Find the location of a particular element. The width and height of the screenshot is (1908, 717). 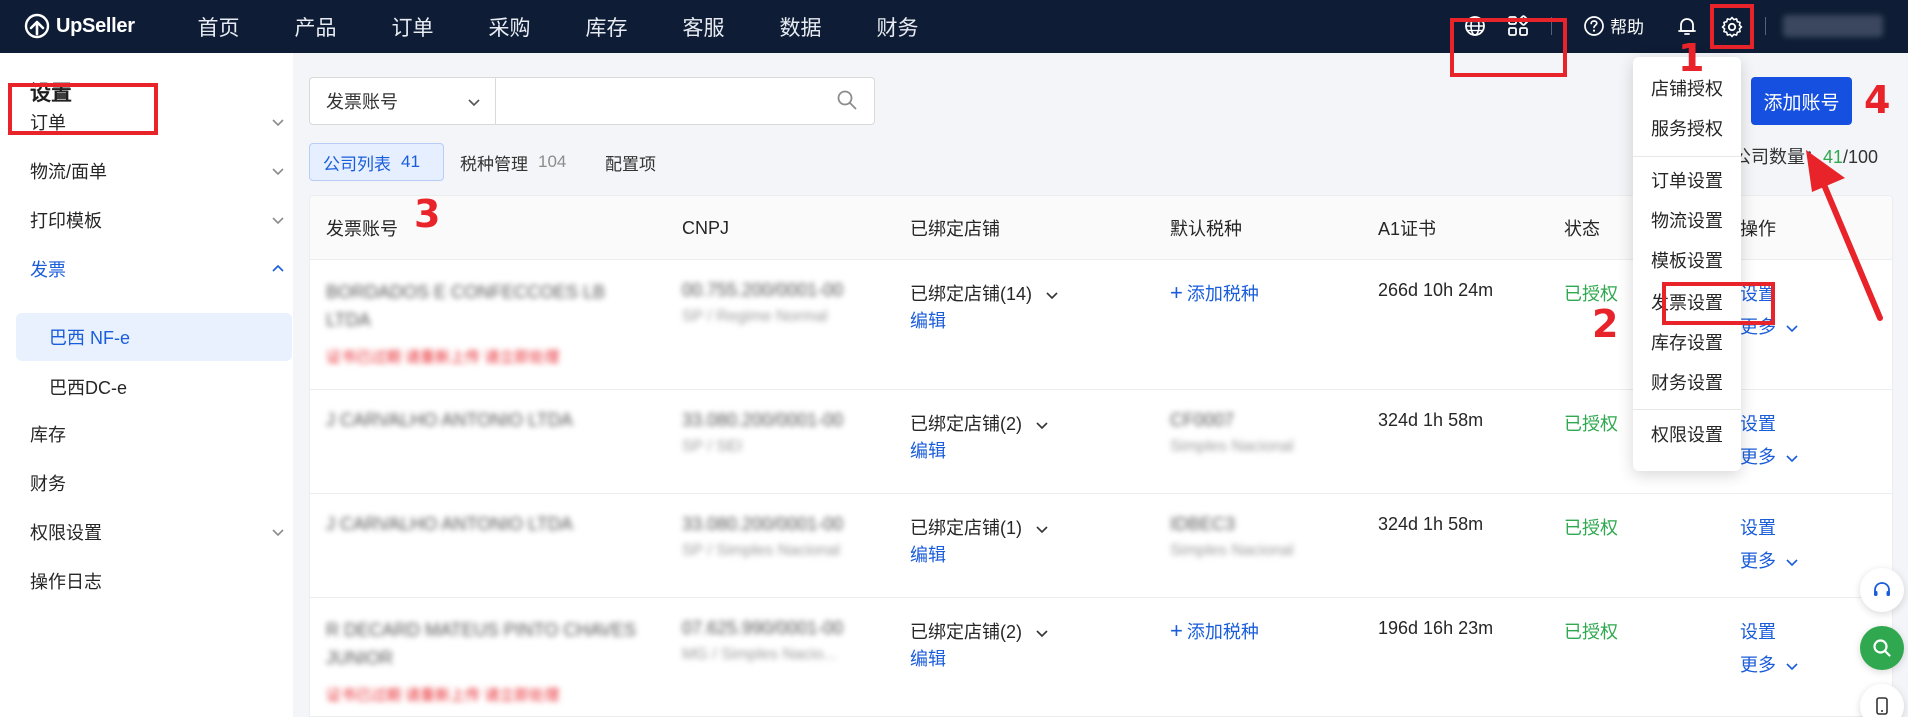

user-account-blurred is located at coordinates (1833, 26).